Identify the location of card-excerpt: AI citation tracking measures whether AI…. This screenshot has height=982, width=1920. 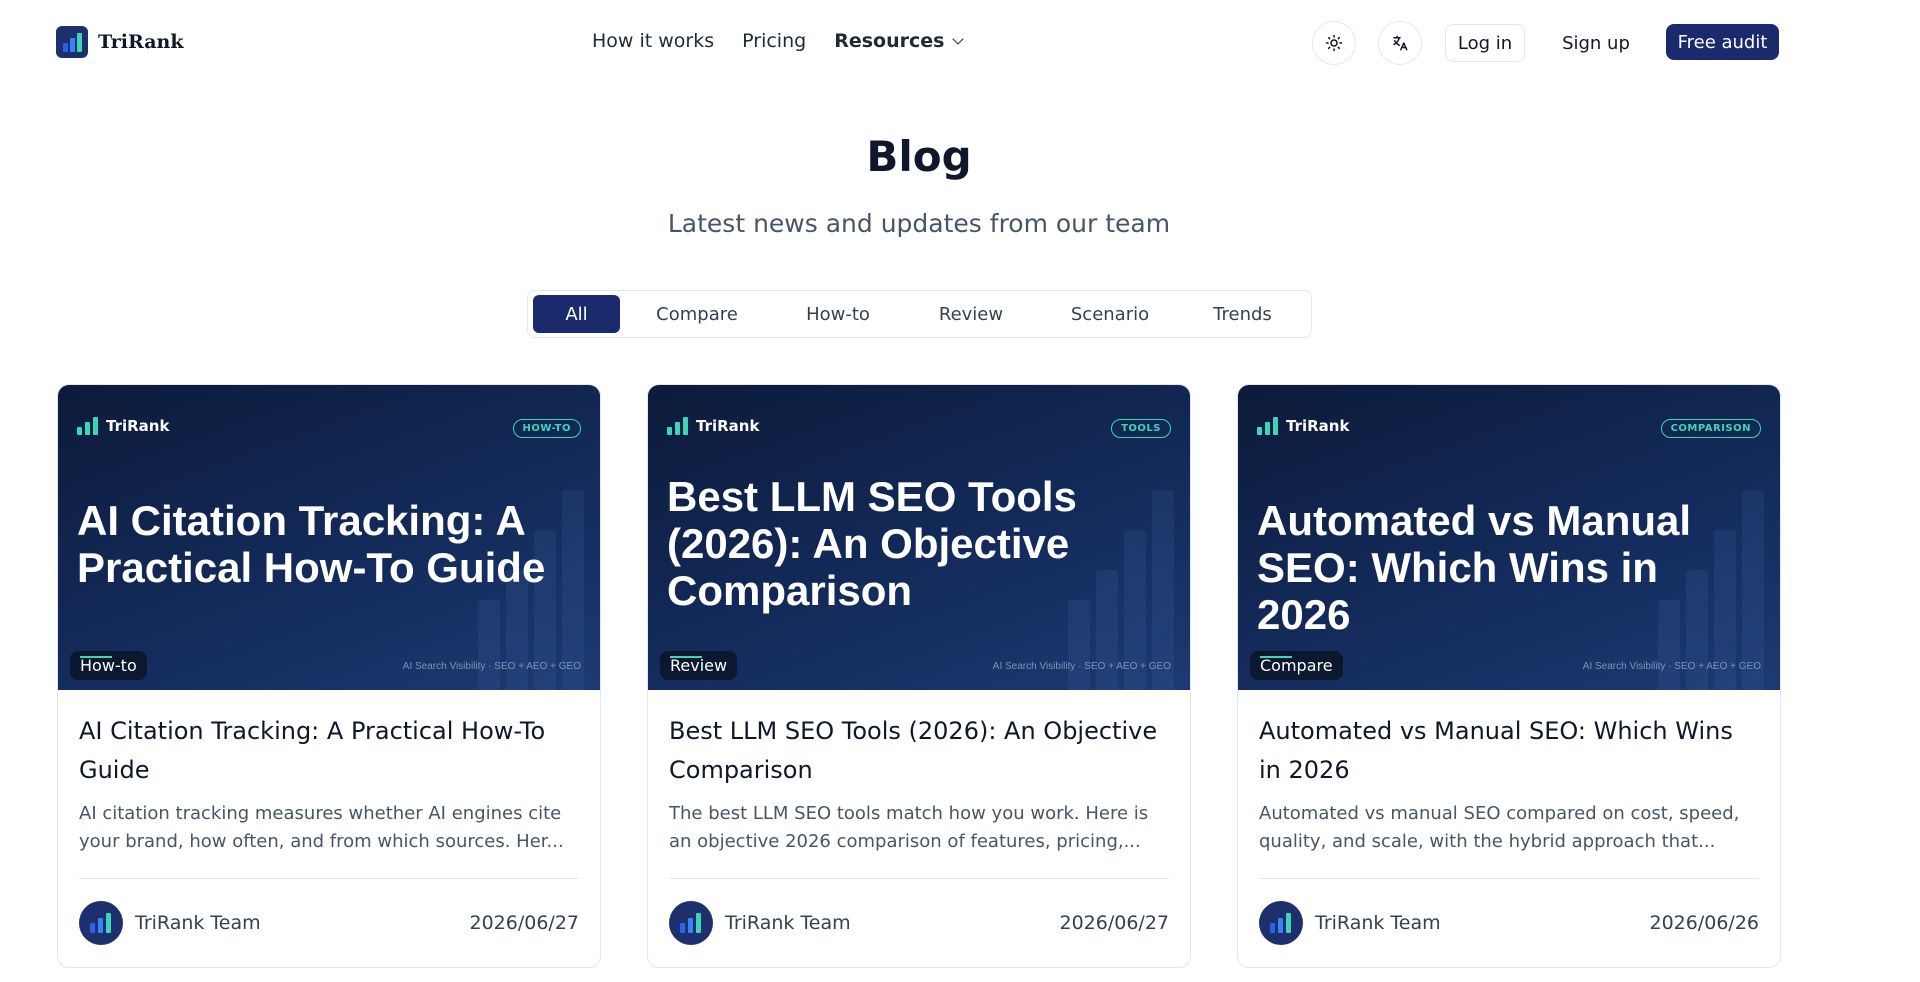
(321, 827).